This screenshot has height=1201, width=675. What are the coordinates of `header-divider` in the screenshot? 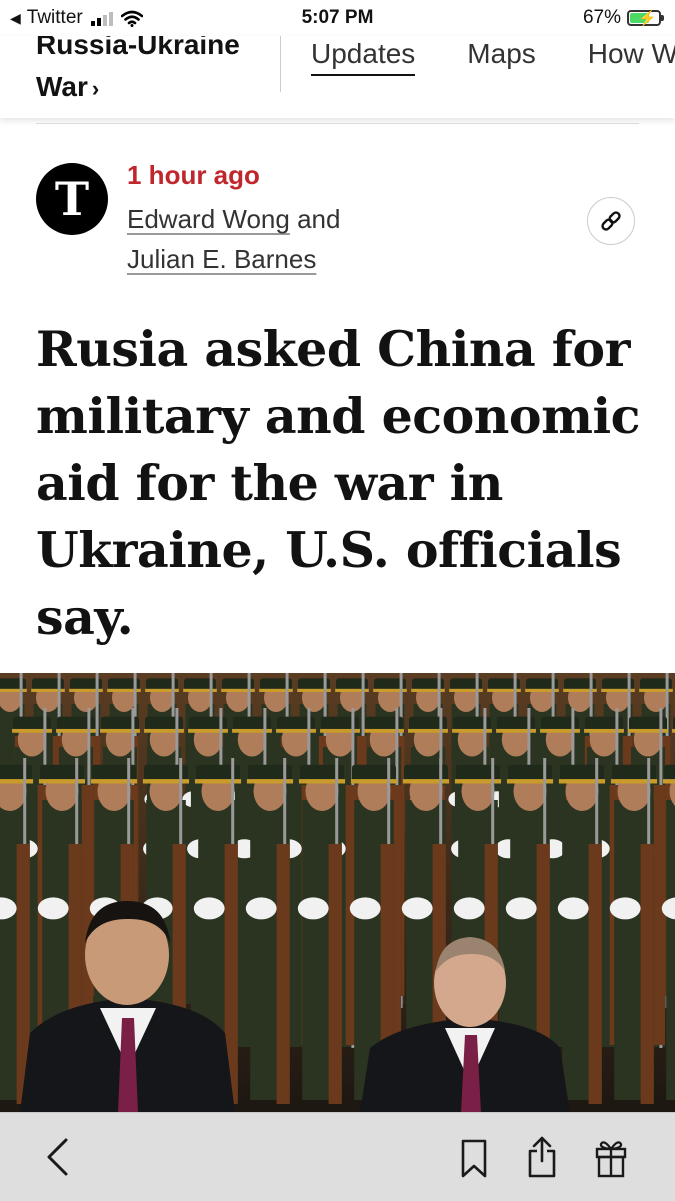 It's located at (280, 64).